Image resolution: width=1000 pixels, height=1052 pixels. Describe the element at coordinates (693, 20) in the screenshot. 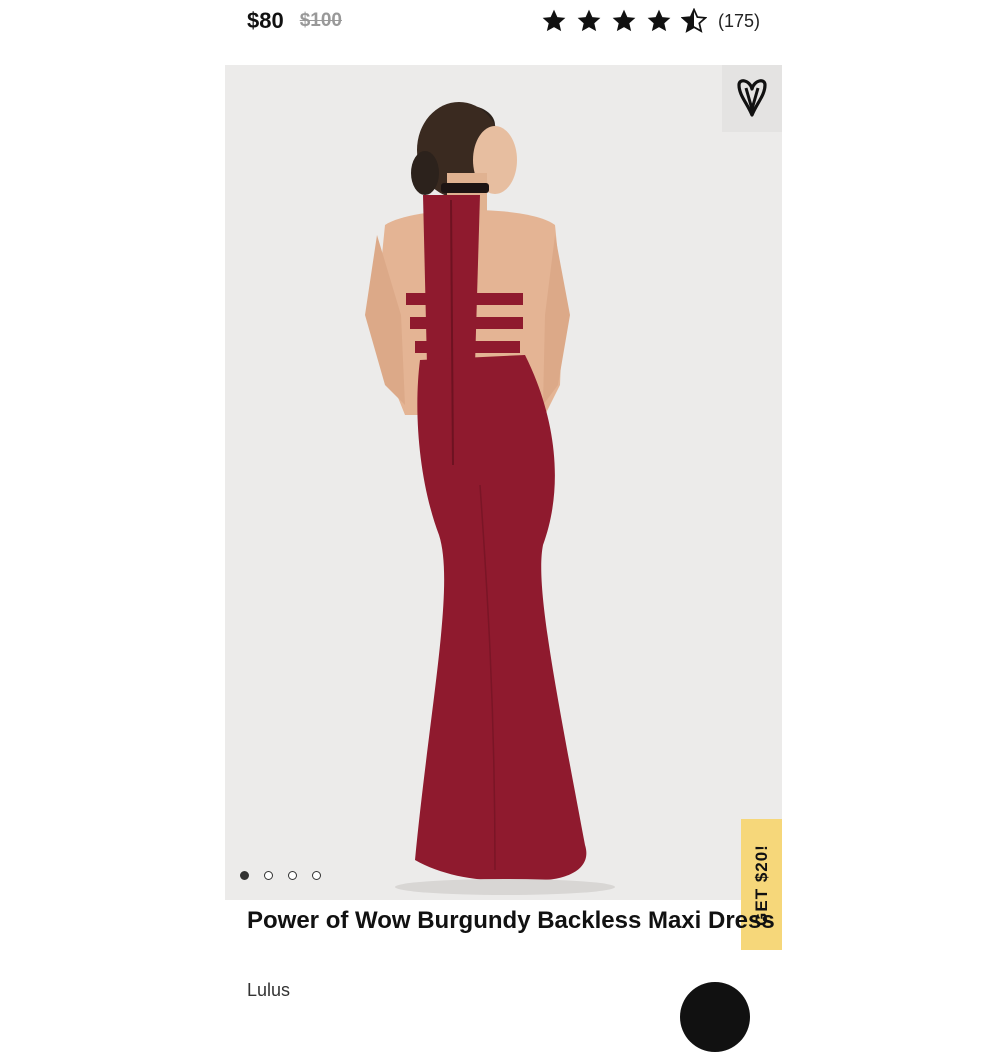

I see `half-star-icon` at that location.